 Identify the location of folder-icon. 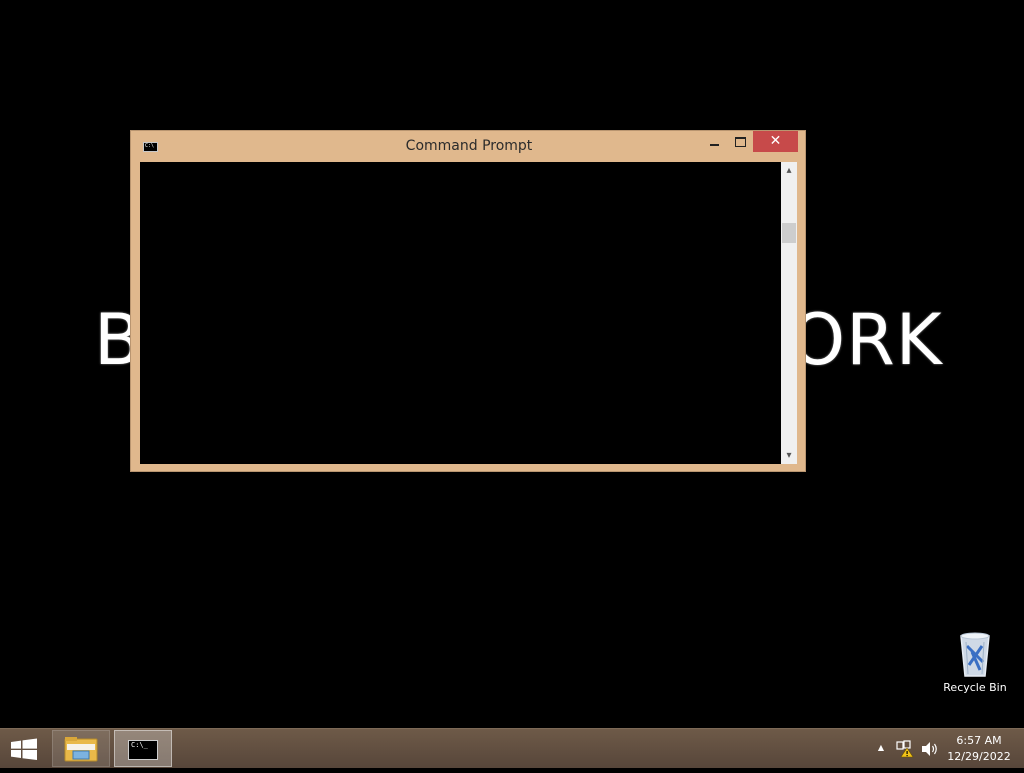
(81, 749).